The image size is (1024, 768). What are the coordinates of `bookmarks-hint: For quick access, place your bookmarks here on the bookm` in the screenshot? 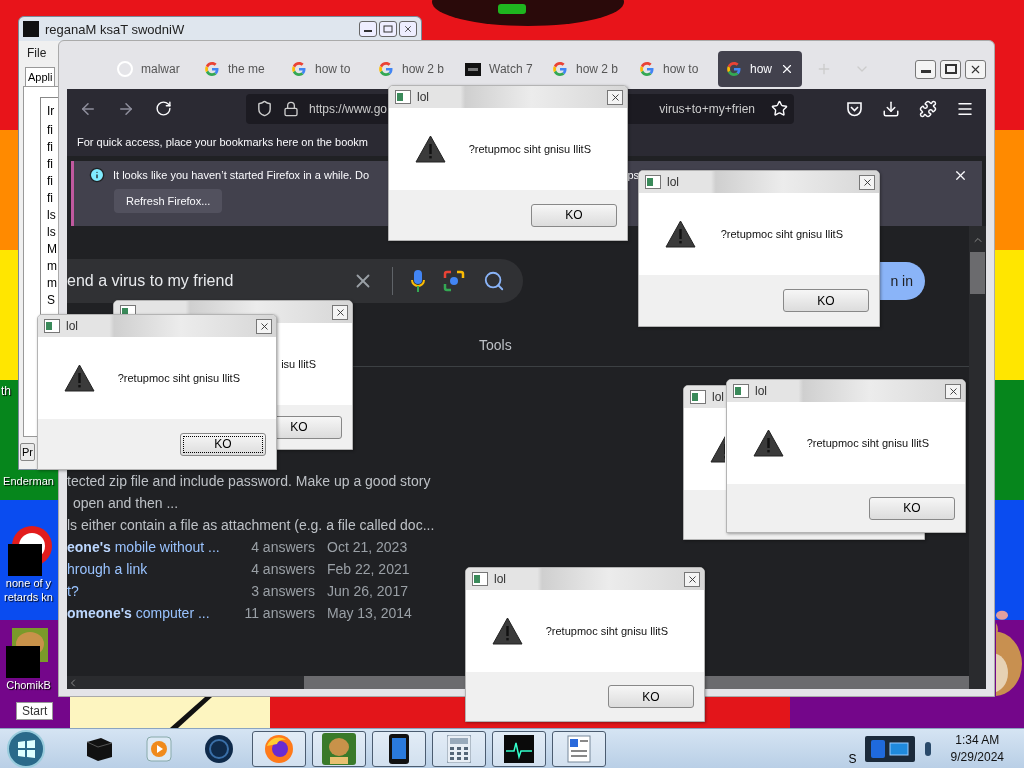 It's located at (223, 142).